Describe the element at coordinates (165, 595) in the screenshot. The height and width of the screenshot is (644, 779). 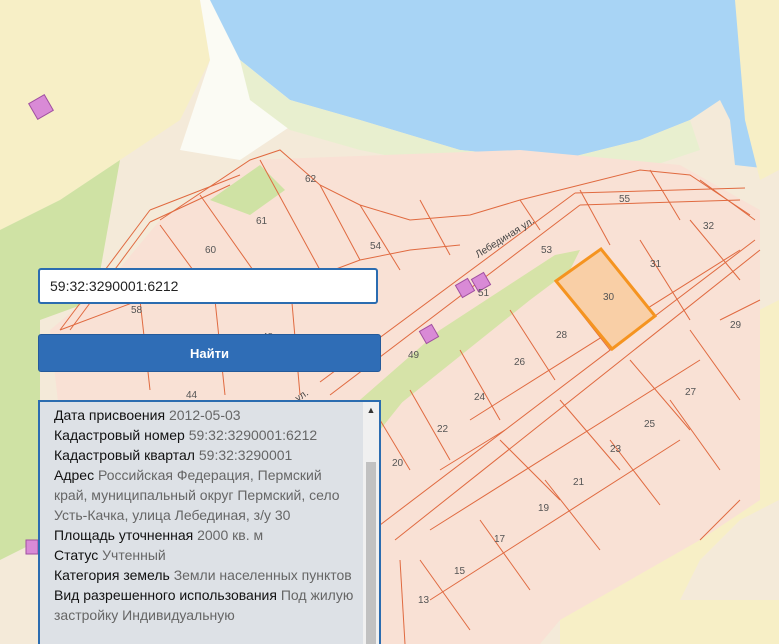
I see `info-label: Вид разрешенного использования` at that location.